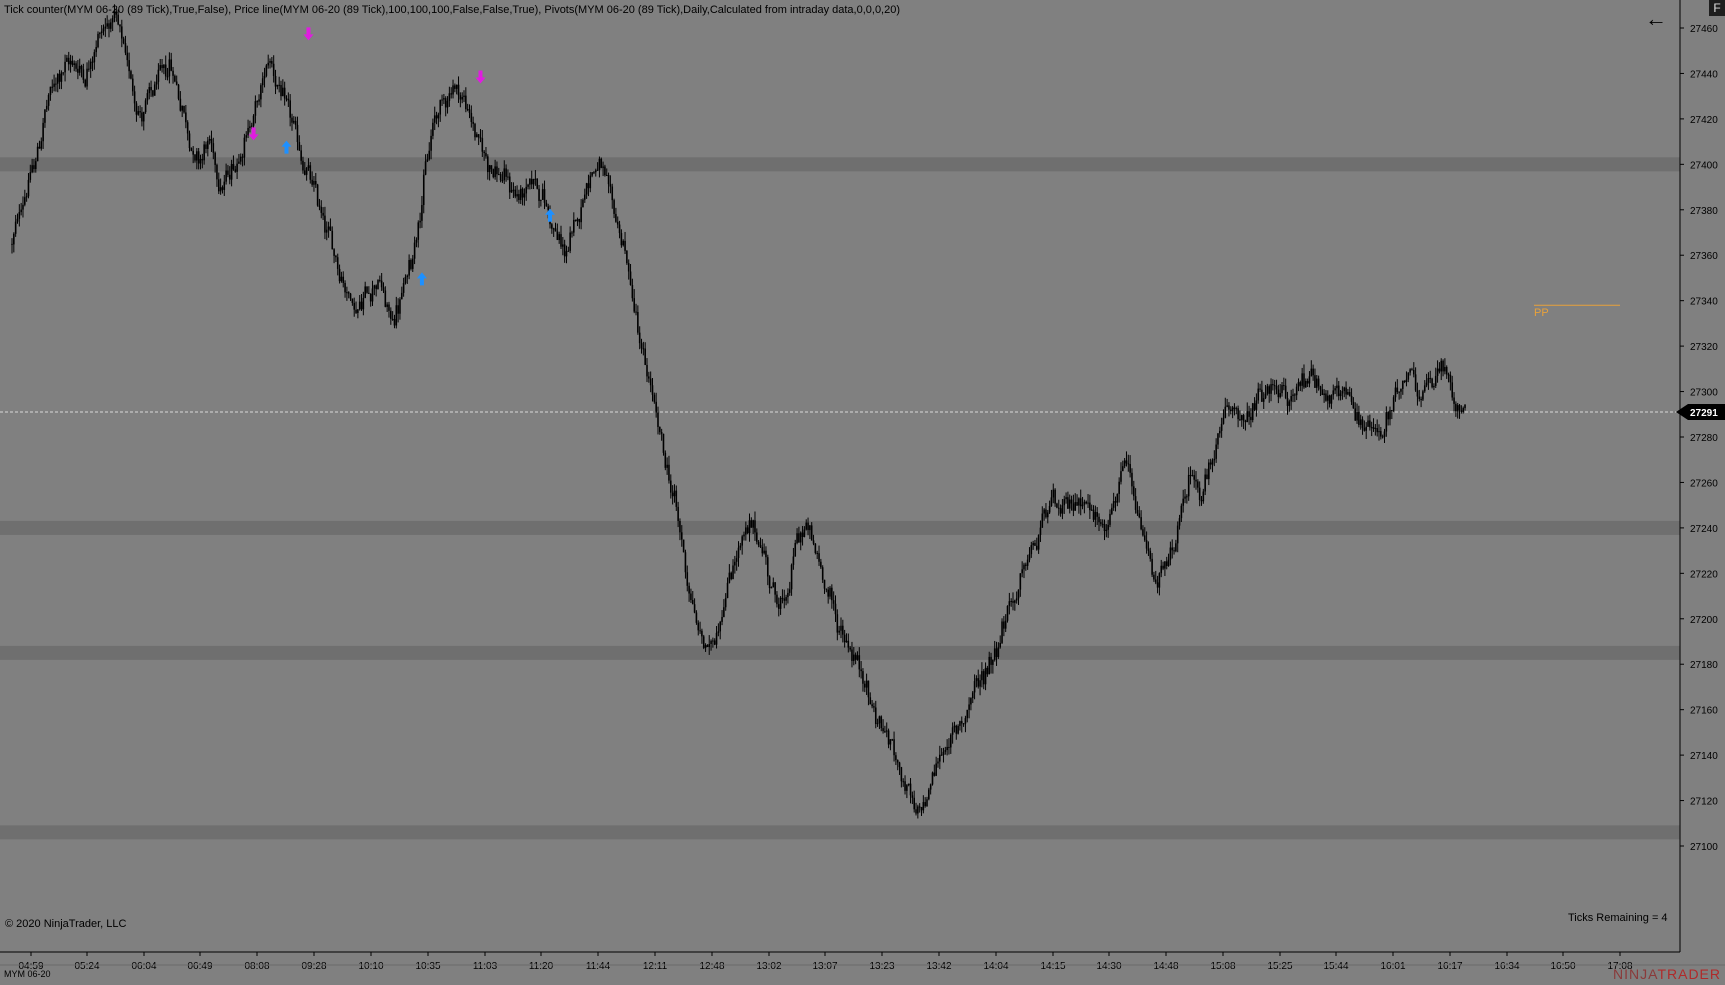 The height and width of the screenshot is (985, 1725). What do you see at coordinates (541, 966) in the screenshot?
I see `x-tick-label: 11:20` at bounding box center [541, 966].